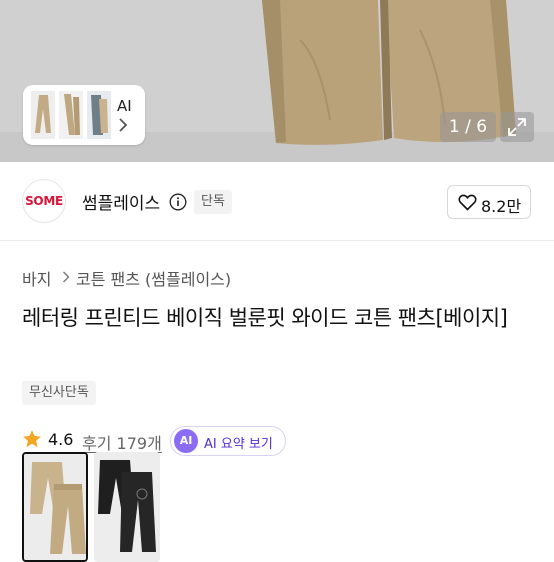 The height and width of the screenshot is (562, 554). What do you see at coordinates (44, 201) in the screenshot?
I see `brand-logo: SOME` at bounding box center [44, 201].